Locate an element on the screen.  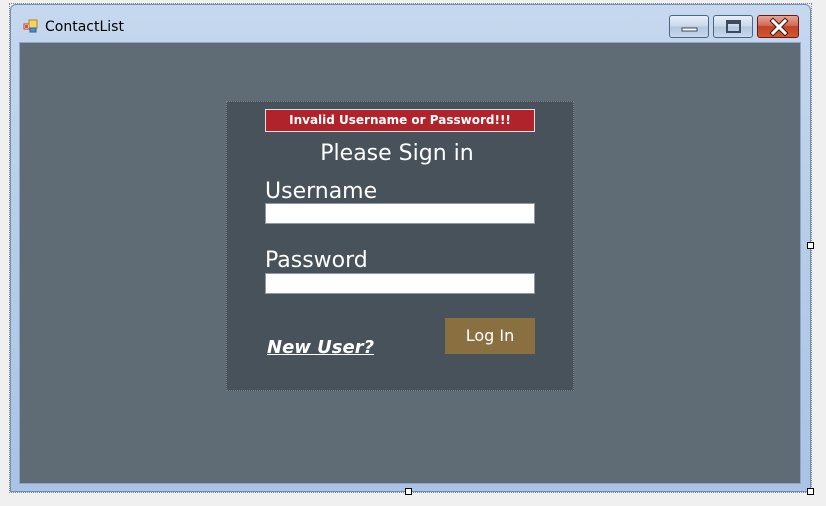
resize-handle-right is located at coordinates (810, 245).